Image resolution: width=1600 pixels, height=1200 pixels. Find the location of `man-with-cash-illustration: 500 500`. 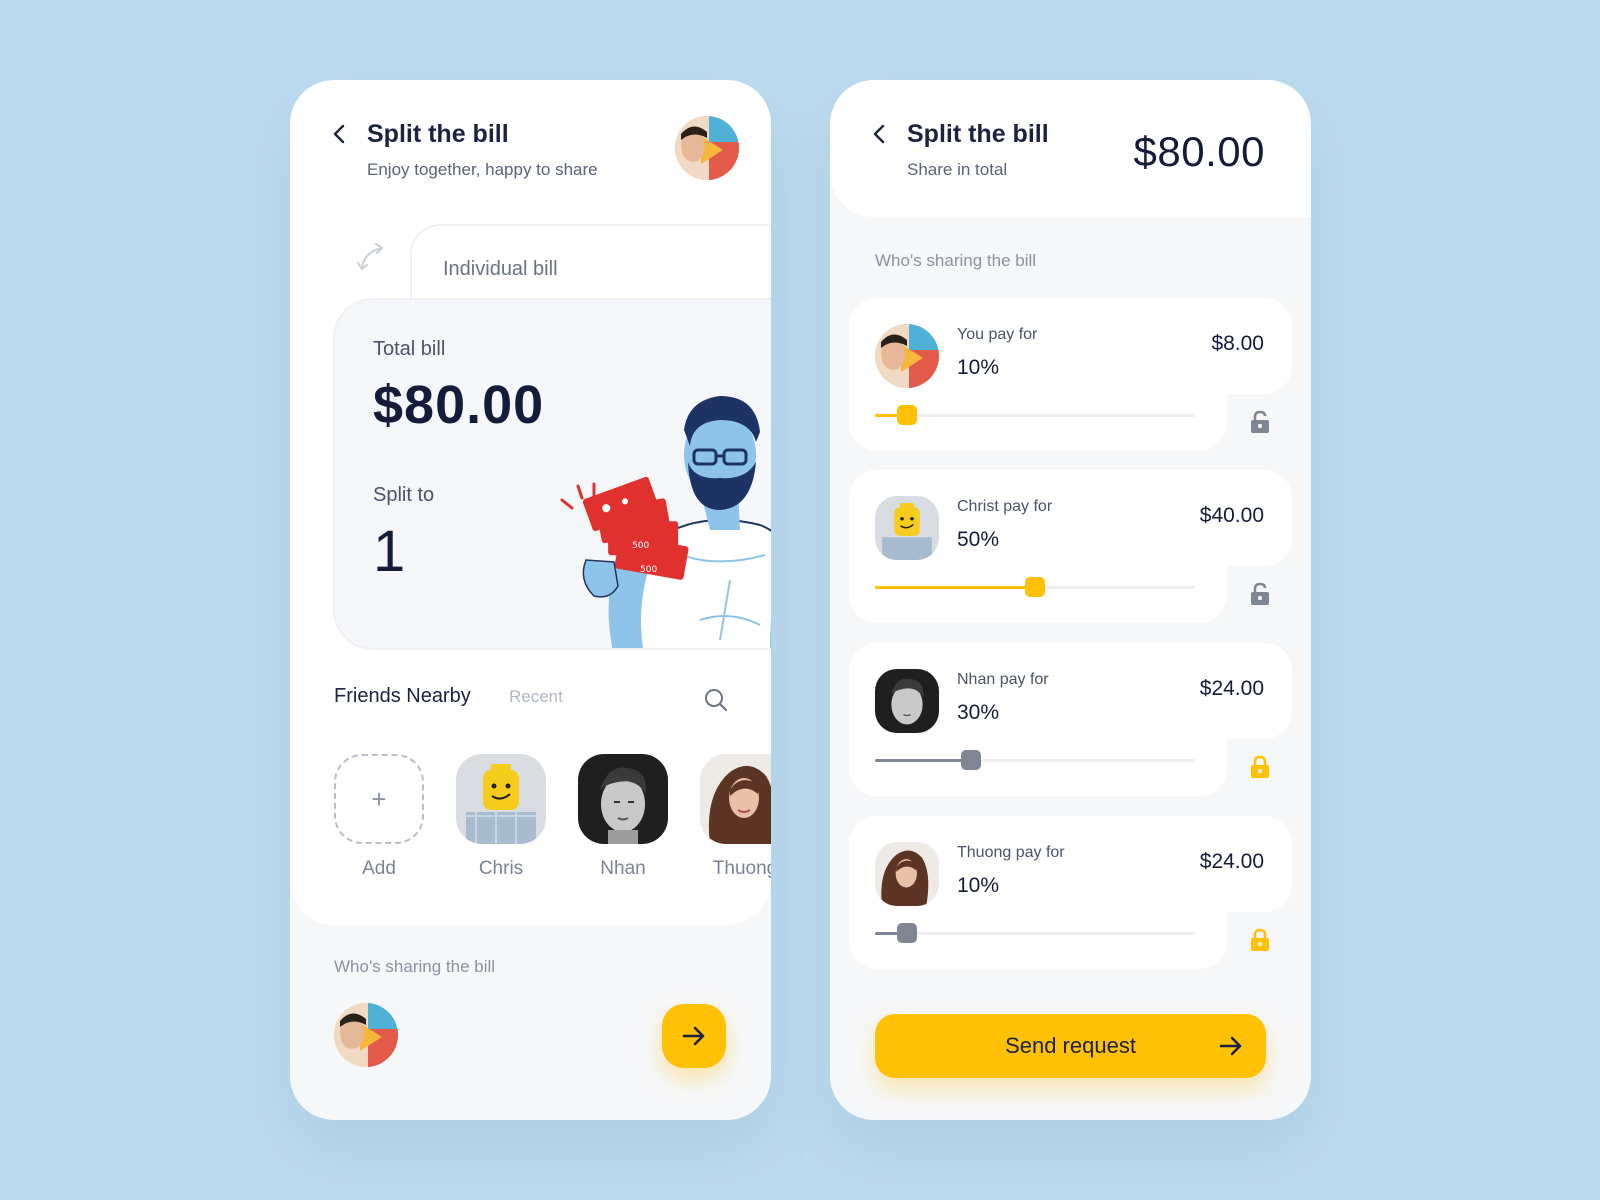

man-with-cash-illustration: 500 500 is located at coordinates (665, 522).